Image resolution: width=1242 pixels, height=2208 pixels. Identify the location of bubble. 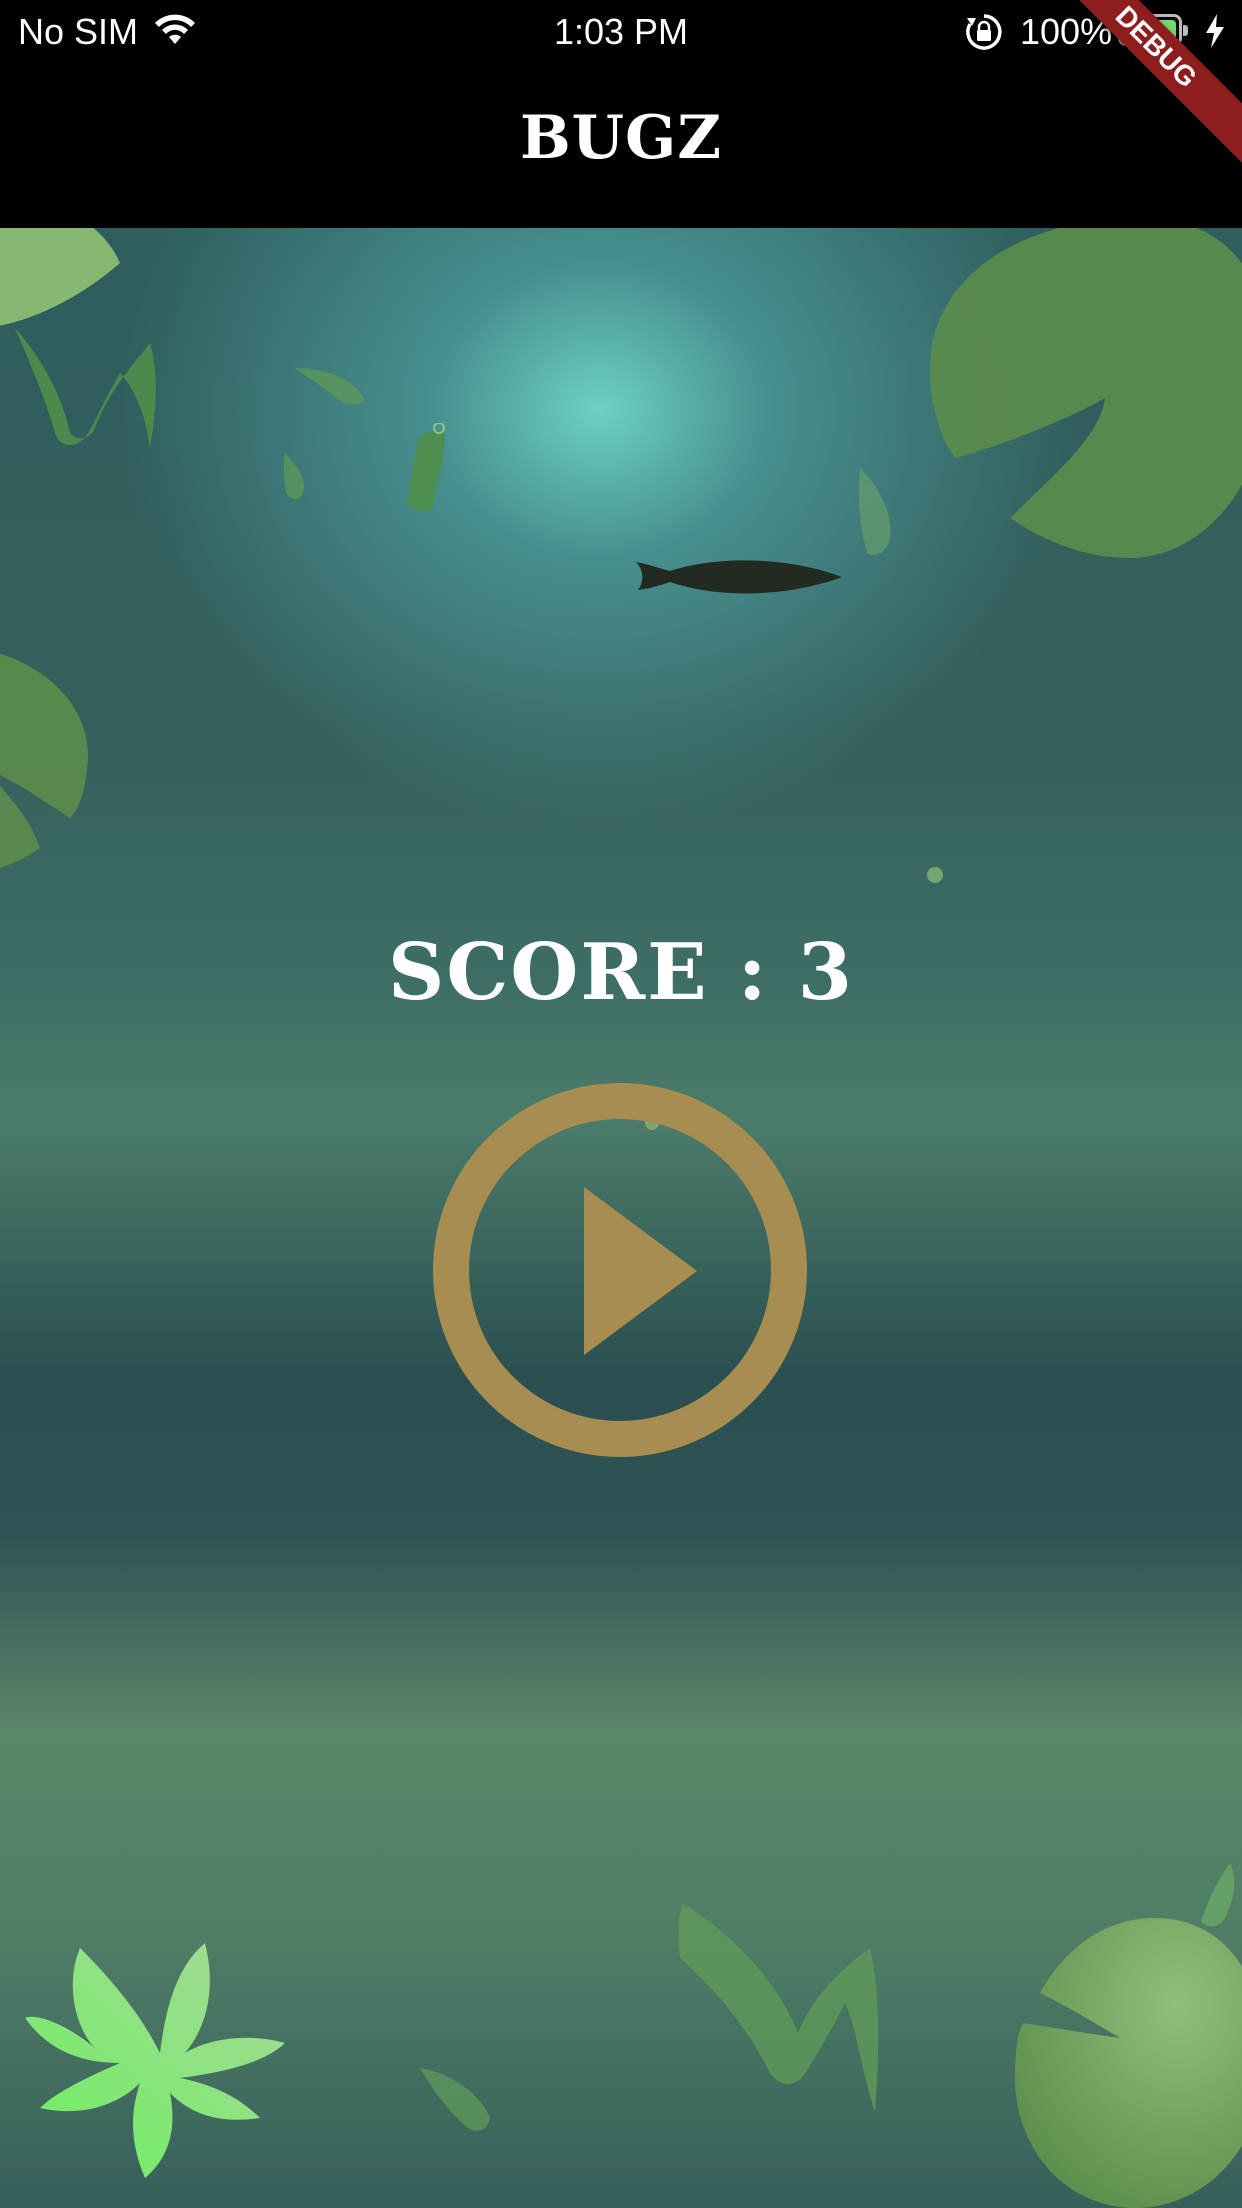
(935, 875).